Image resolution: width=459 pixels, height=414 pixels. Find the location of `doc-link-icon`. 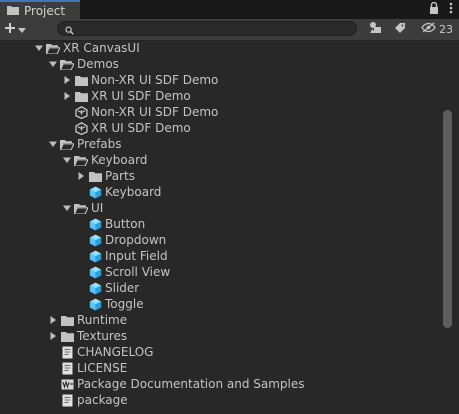

doc-link-icon is located at coordinates (67, 384).